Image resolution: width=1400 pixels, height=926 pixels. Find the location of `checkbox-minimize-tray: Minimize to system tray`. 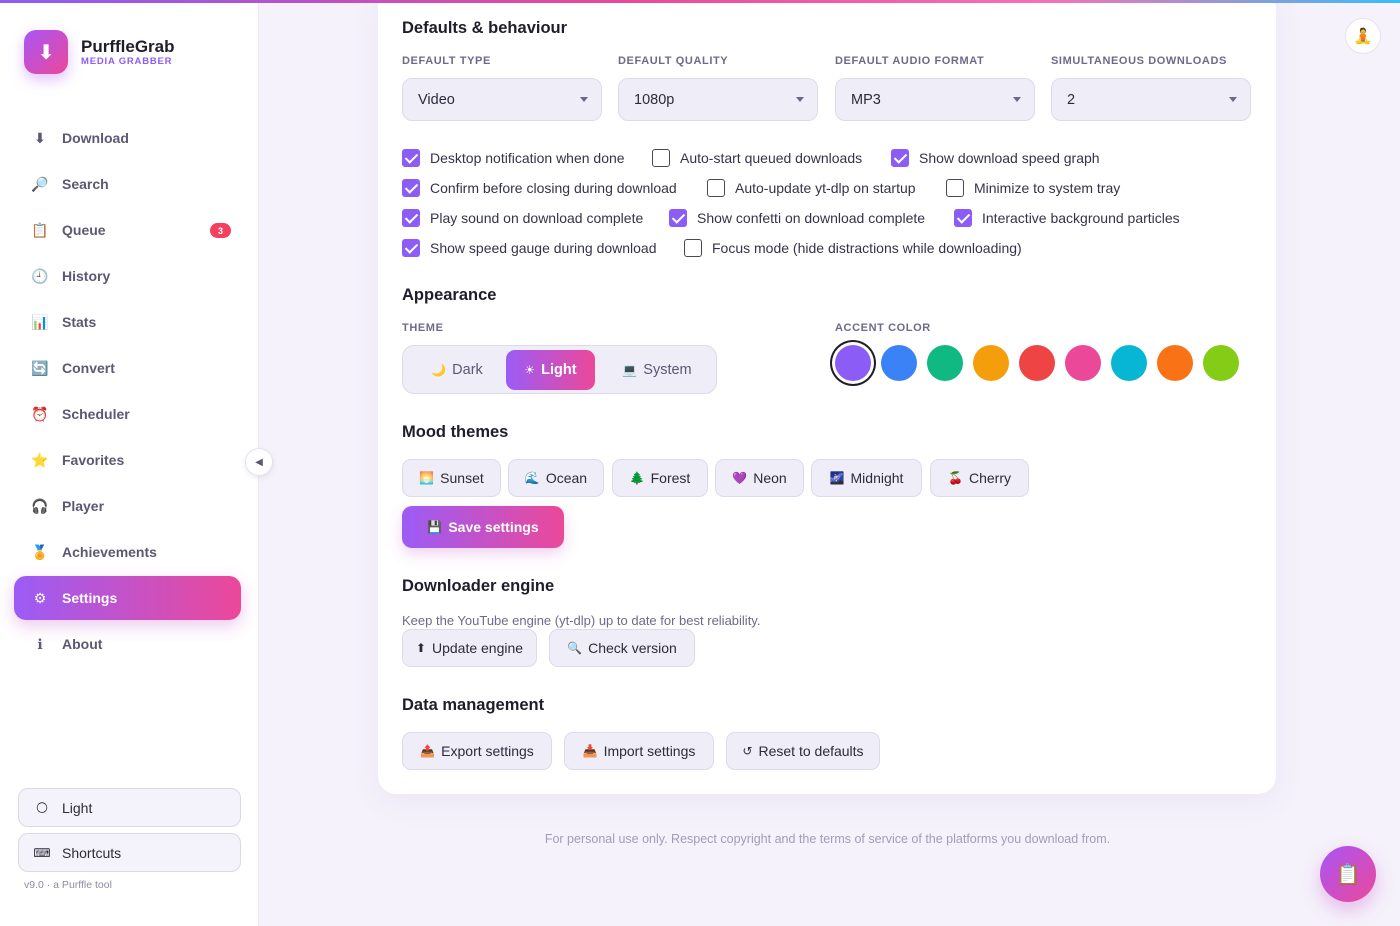

checkbox-minimize-tray: Minimize to system tray is located at coordinates (1033, 188).